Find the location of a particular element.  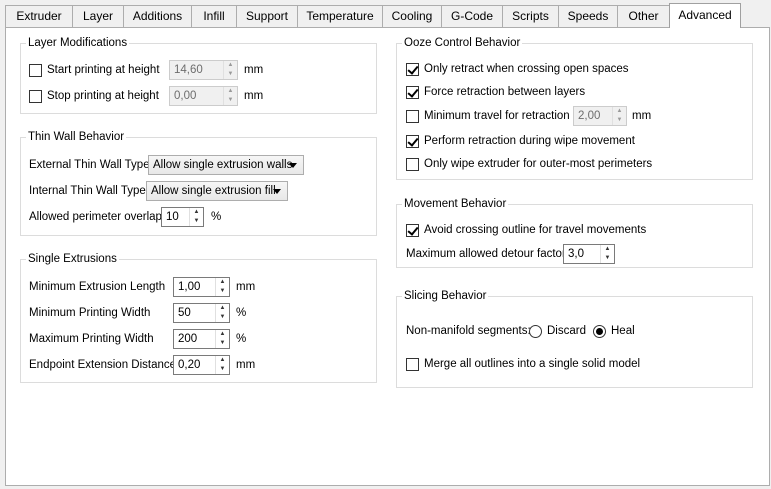

stop-printing-checkbox: Stop printing at height is located at coordinates (94, 96).